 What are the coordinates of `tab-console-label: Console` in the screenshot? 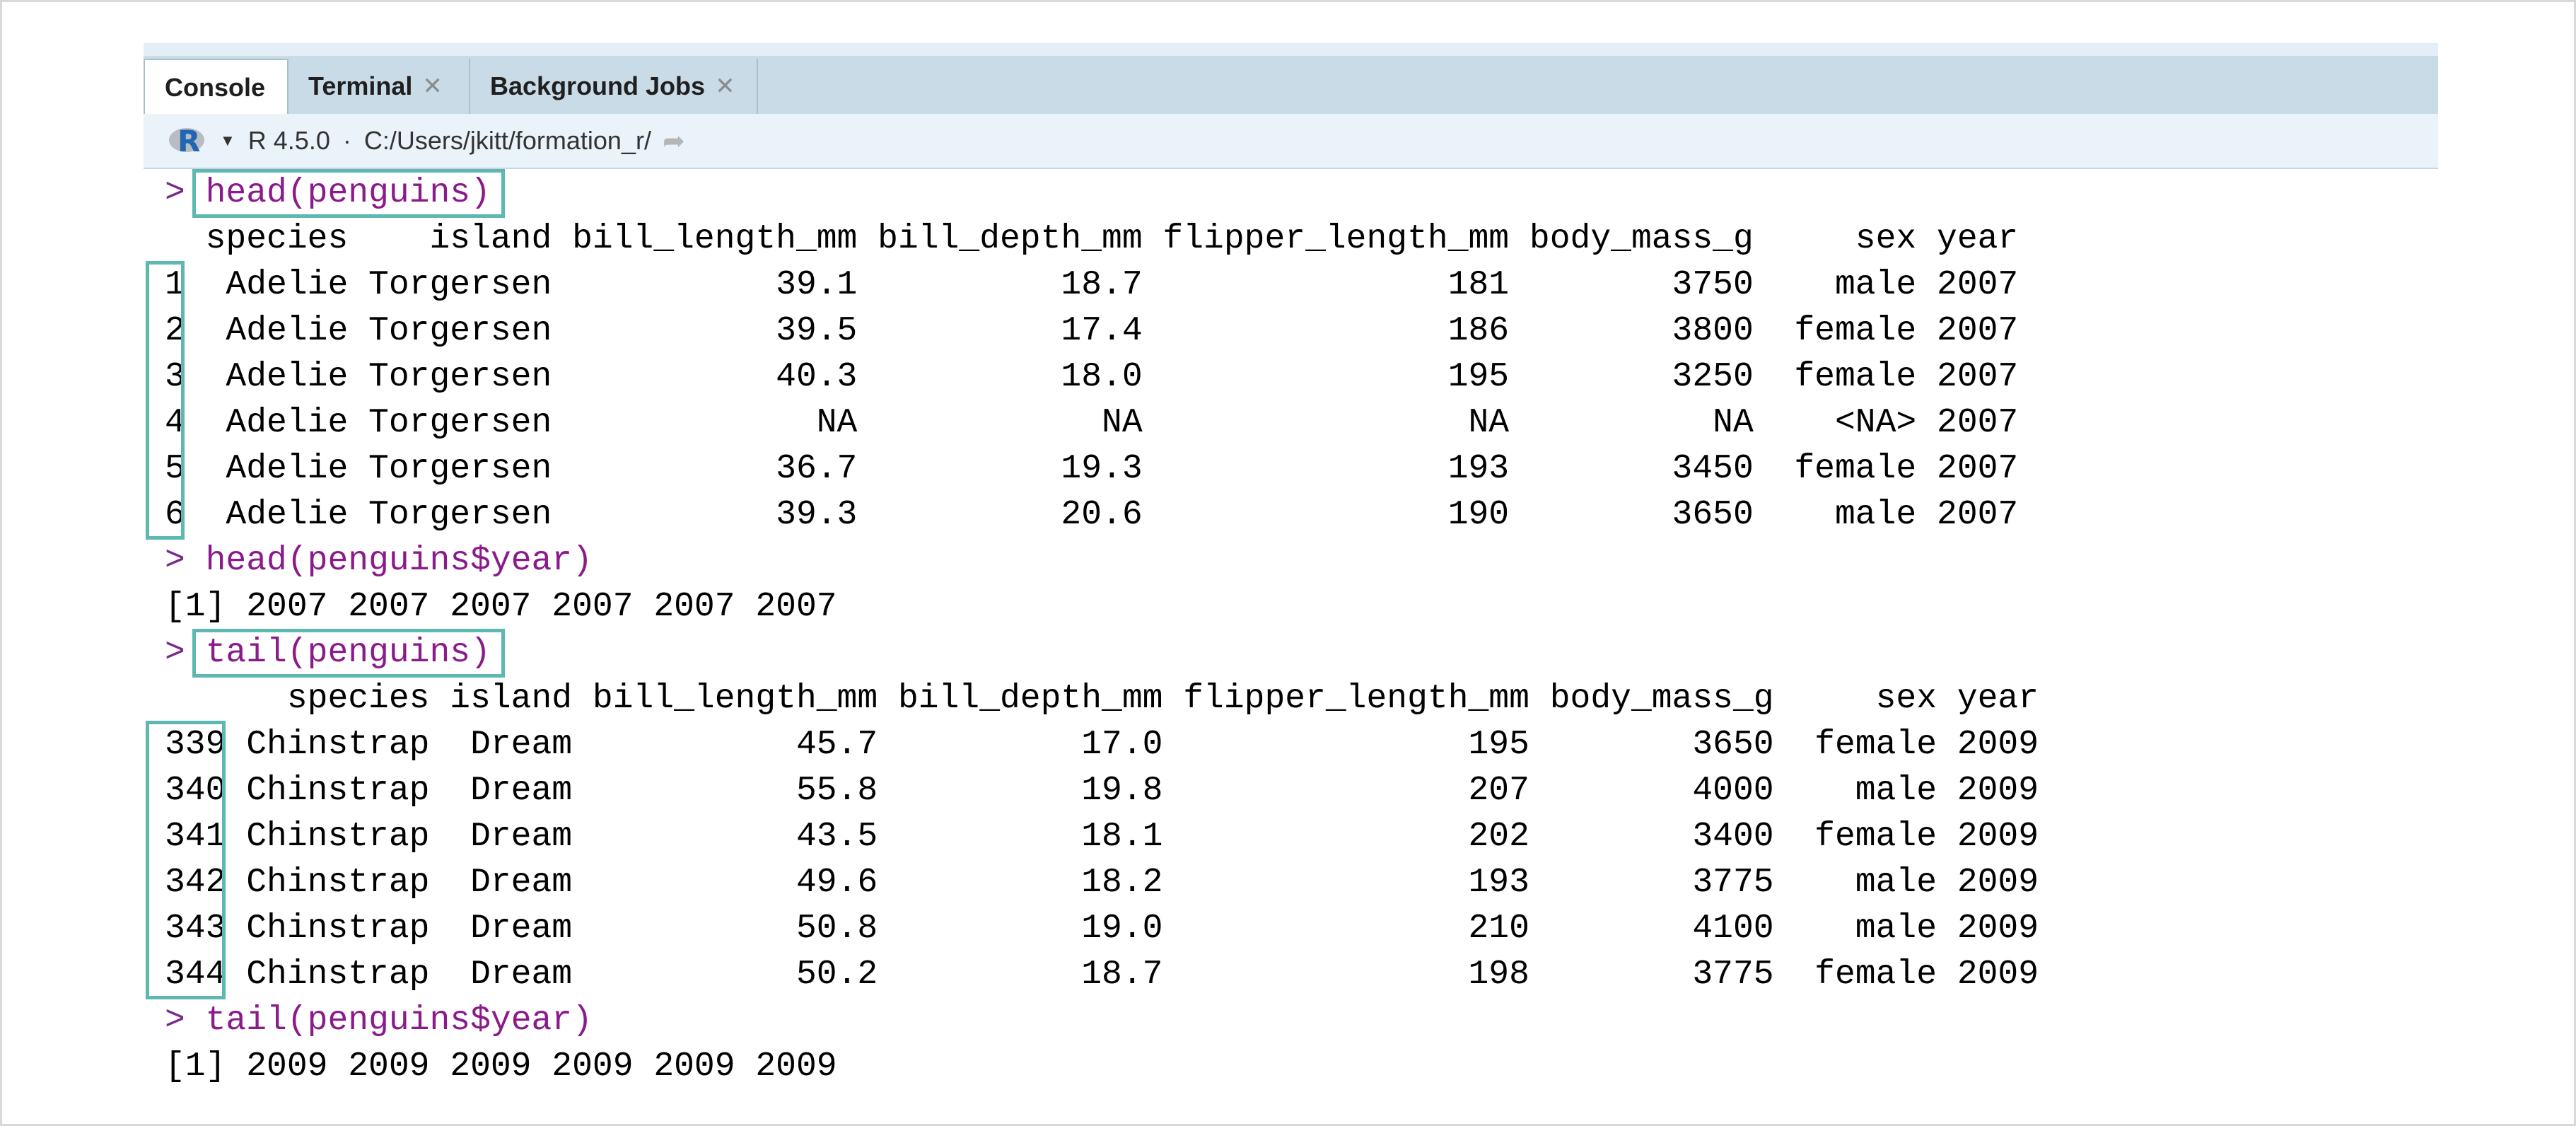 It's located at (215, 87).